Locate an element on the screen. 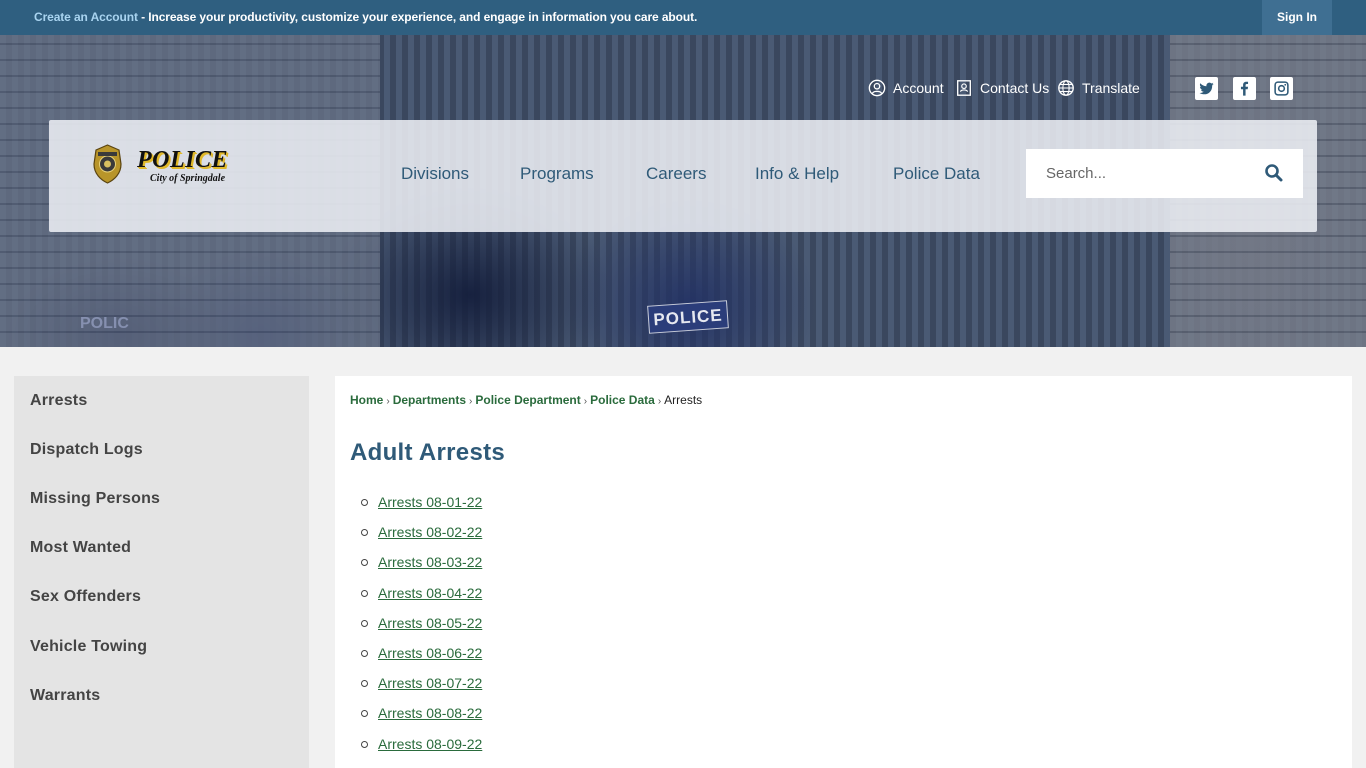  police-badge-icon is located at coordinates (107, 164).